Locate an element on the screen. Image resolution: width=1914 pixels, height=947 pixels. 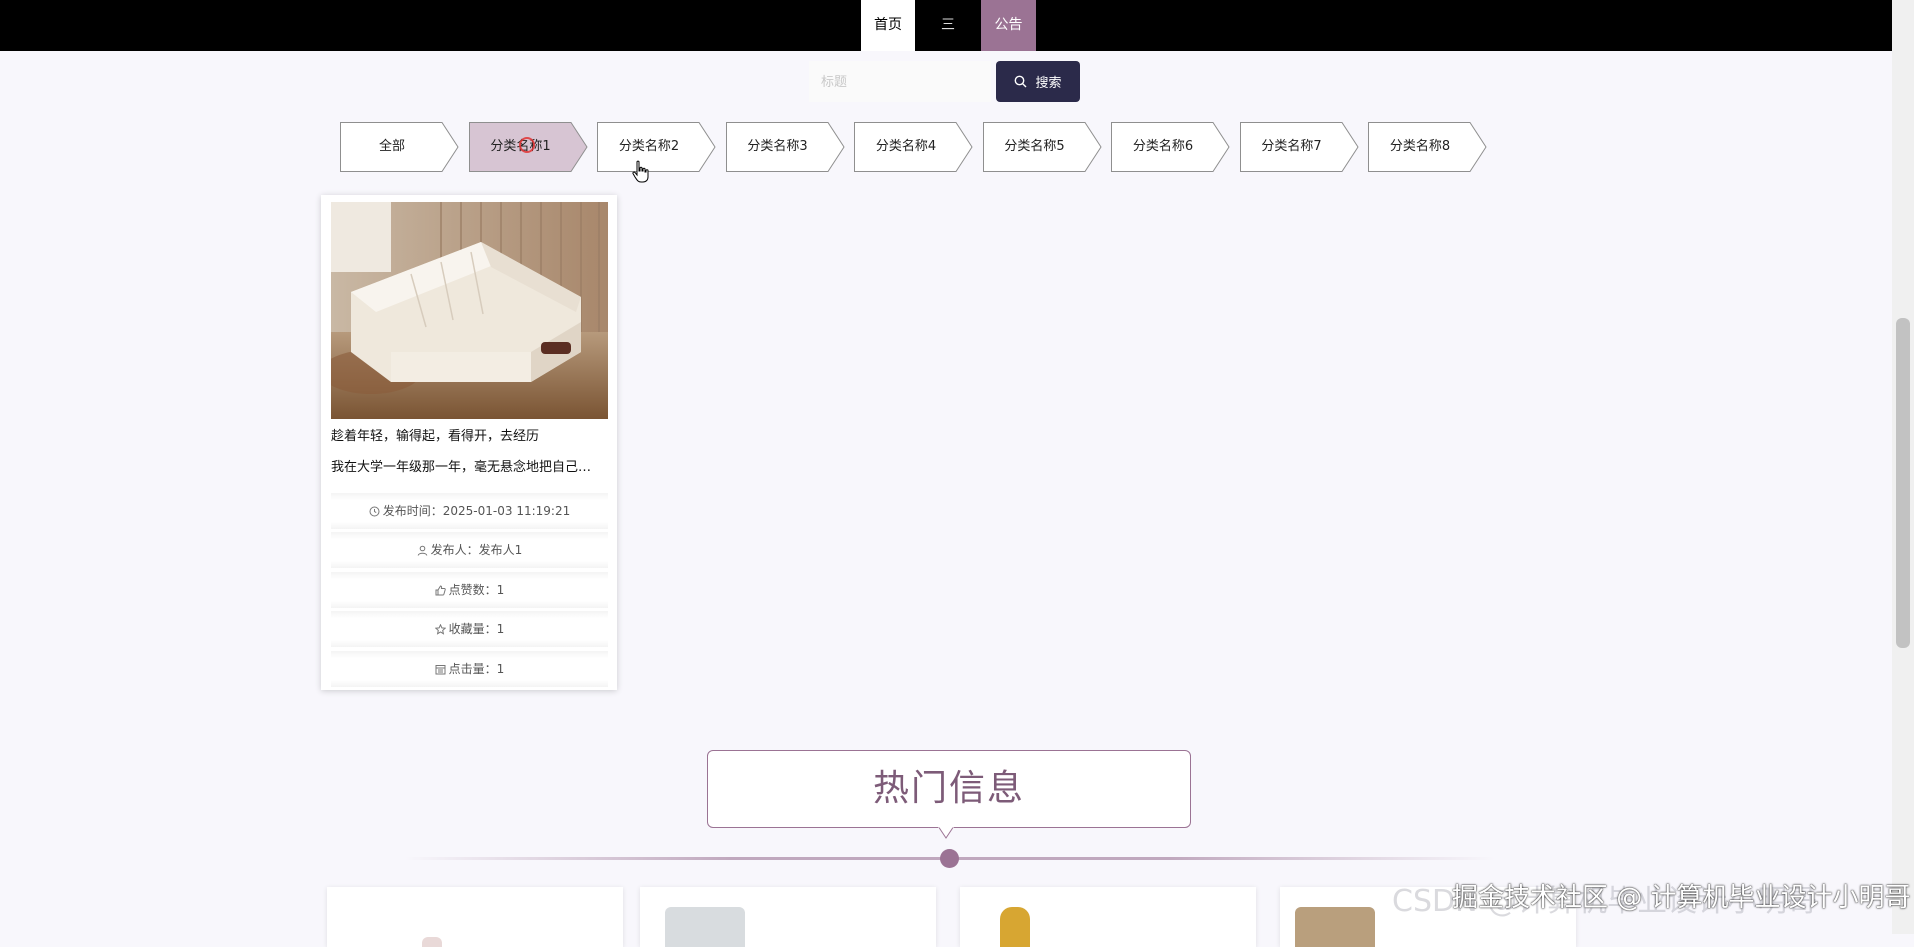
category-tab-3: 分类名称3 is located at coordinates (785, 147).